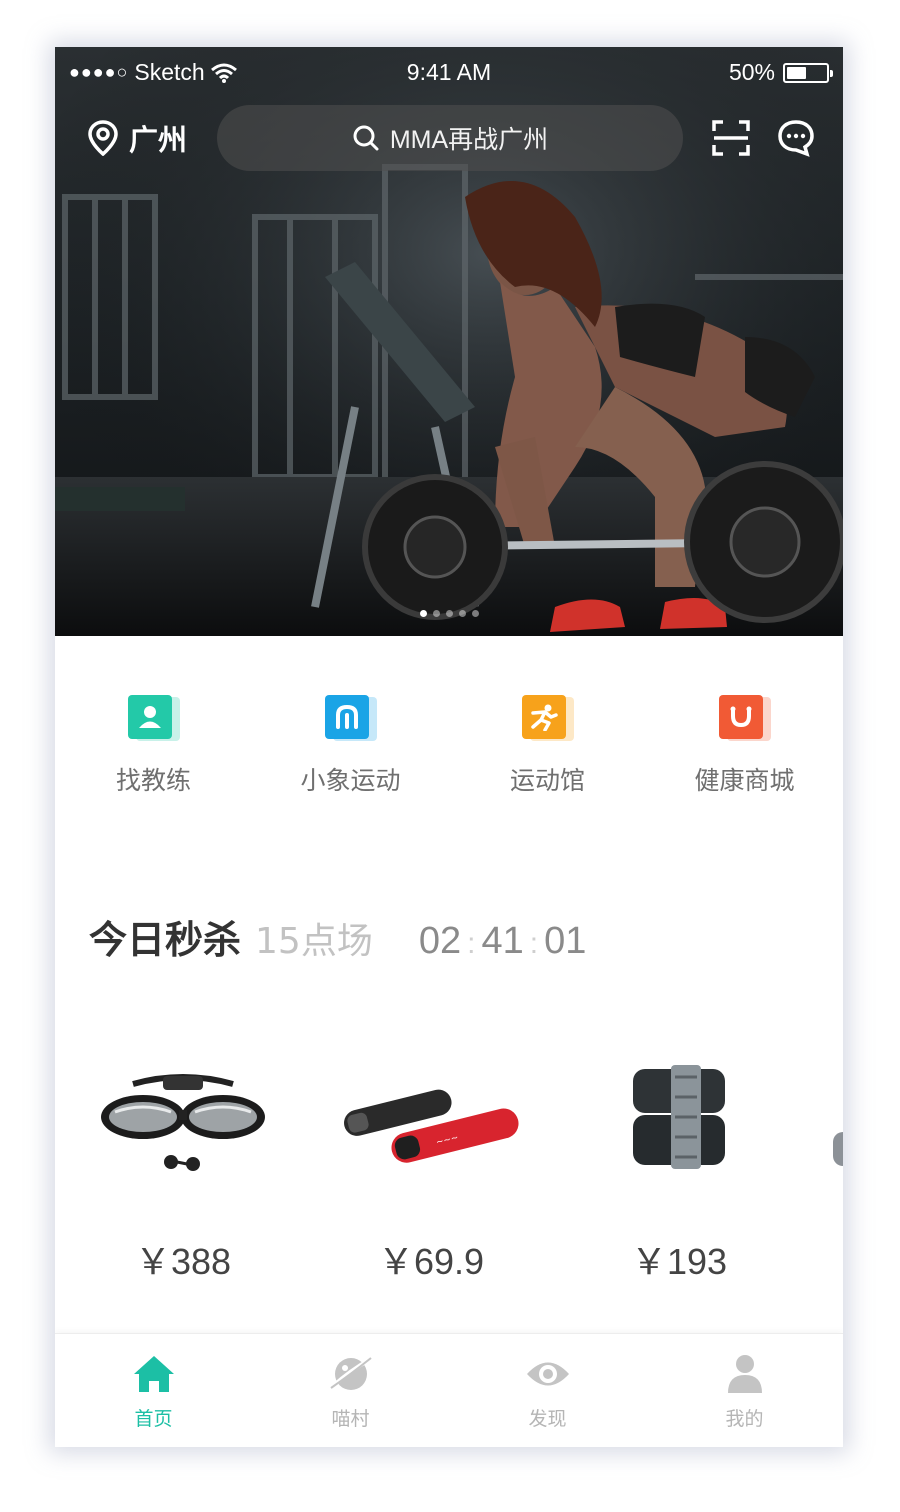 The width and height of the screenshot is (900, 1512). I want to click on status-bar: ●●●●○ Sketch 9:41 AM 50%, so click(449, 73).